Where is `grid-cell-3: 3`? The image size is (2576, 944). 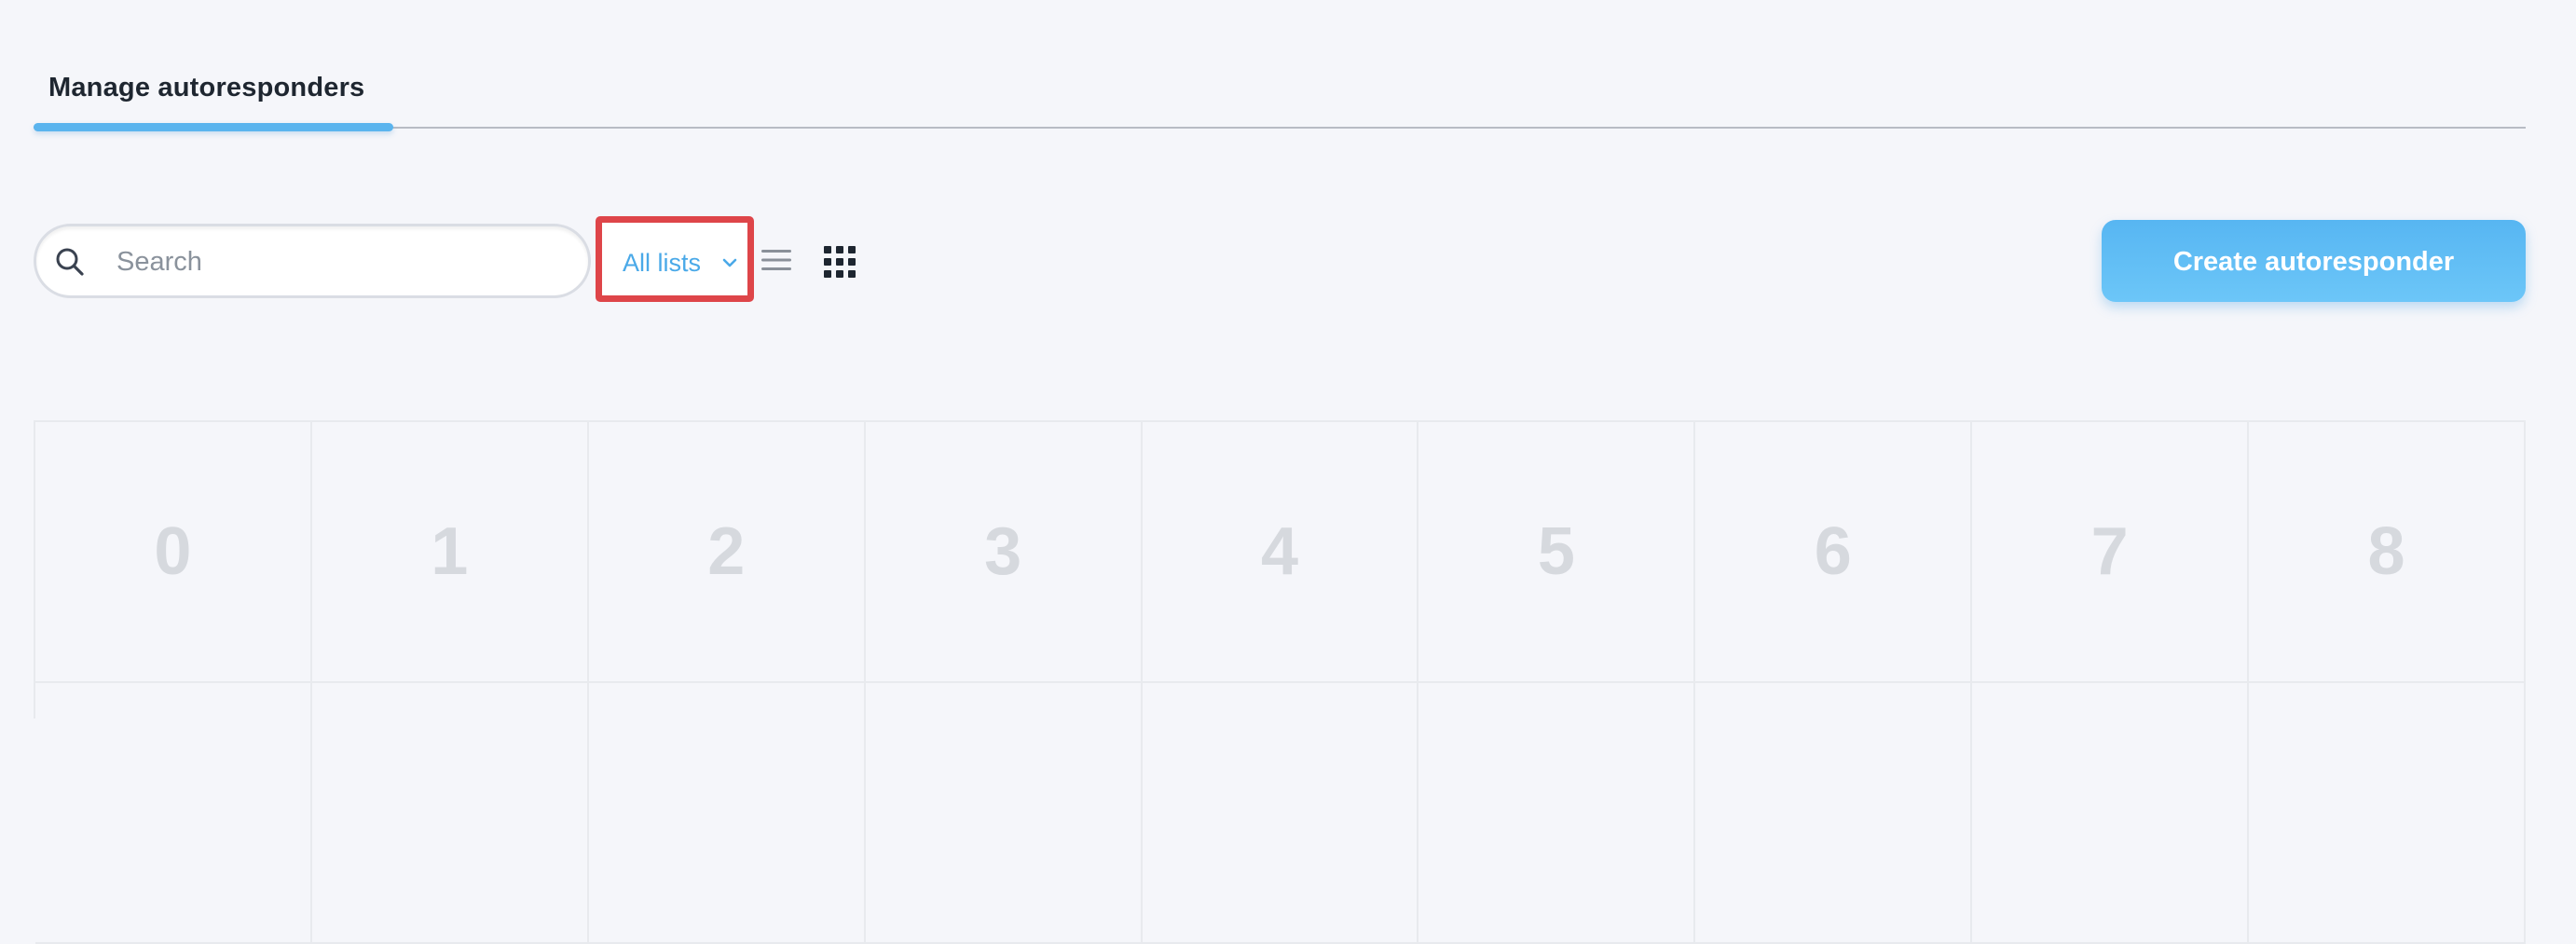 grid-cell-3: 3 is located at coordinates (1004, 553).